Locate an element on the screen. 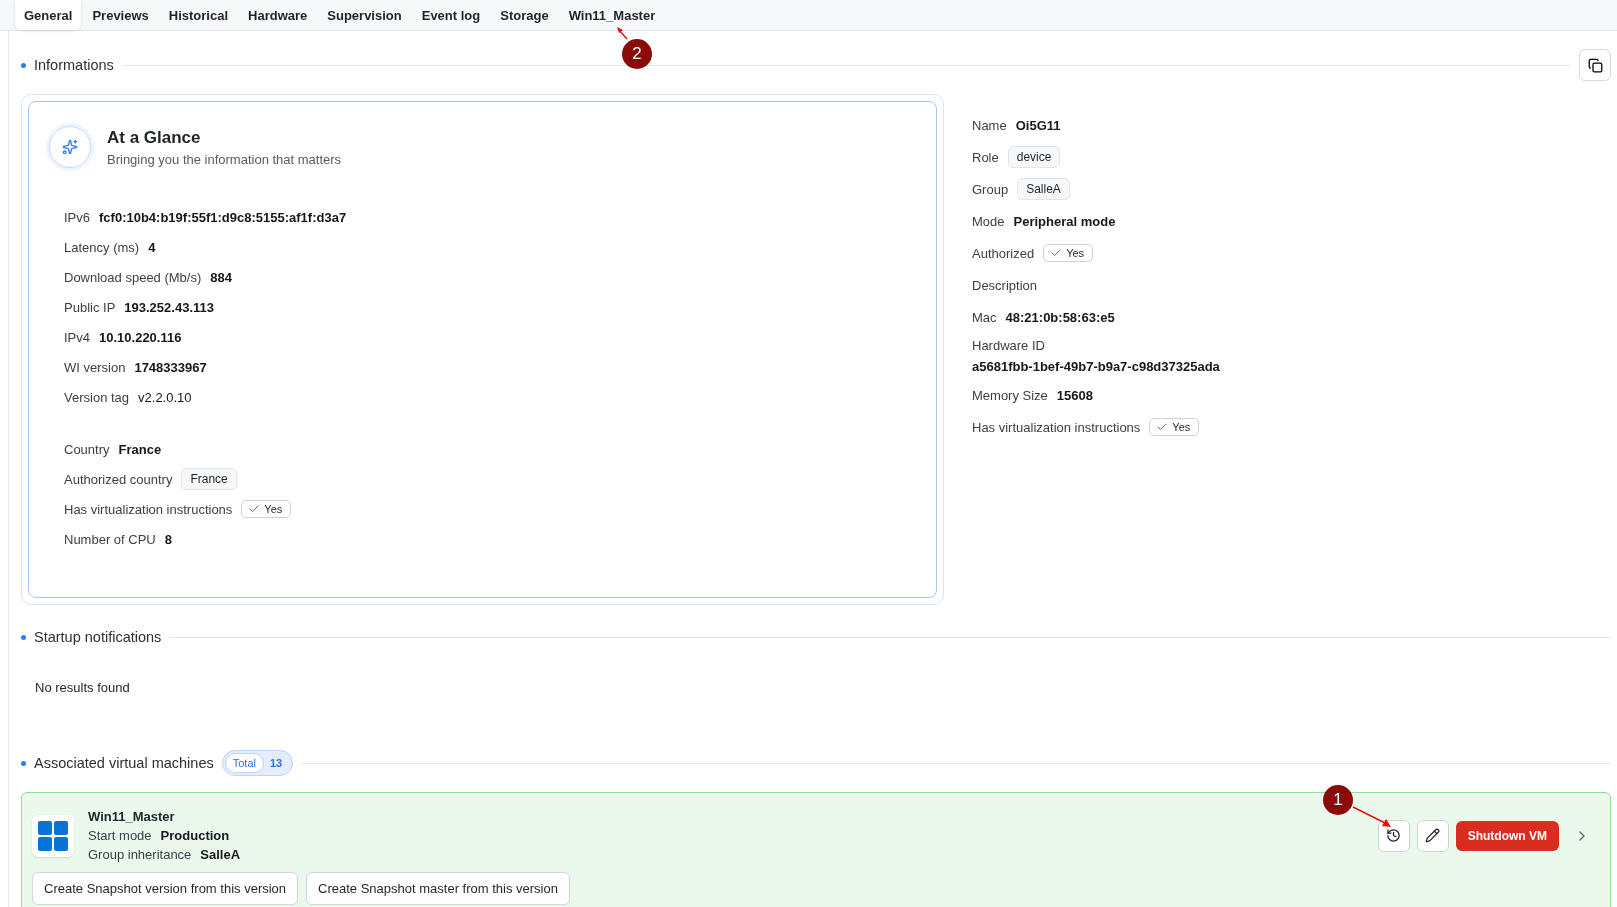  value-tag: France is located at coordinates (209, 479).